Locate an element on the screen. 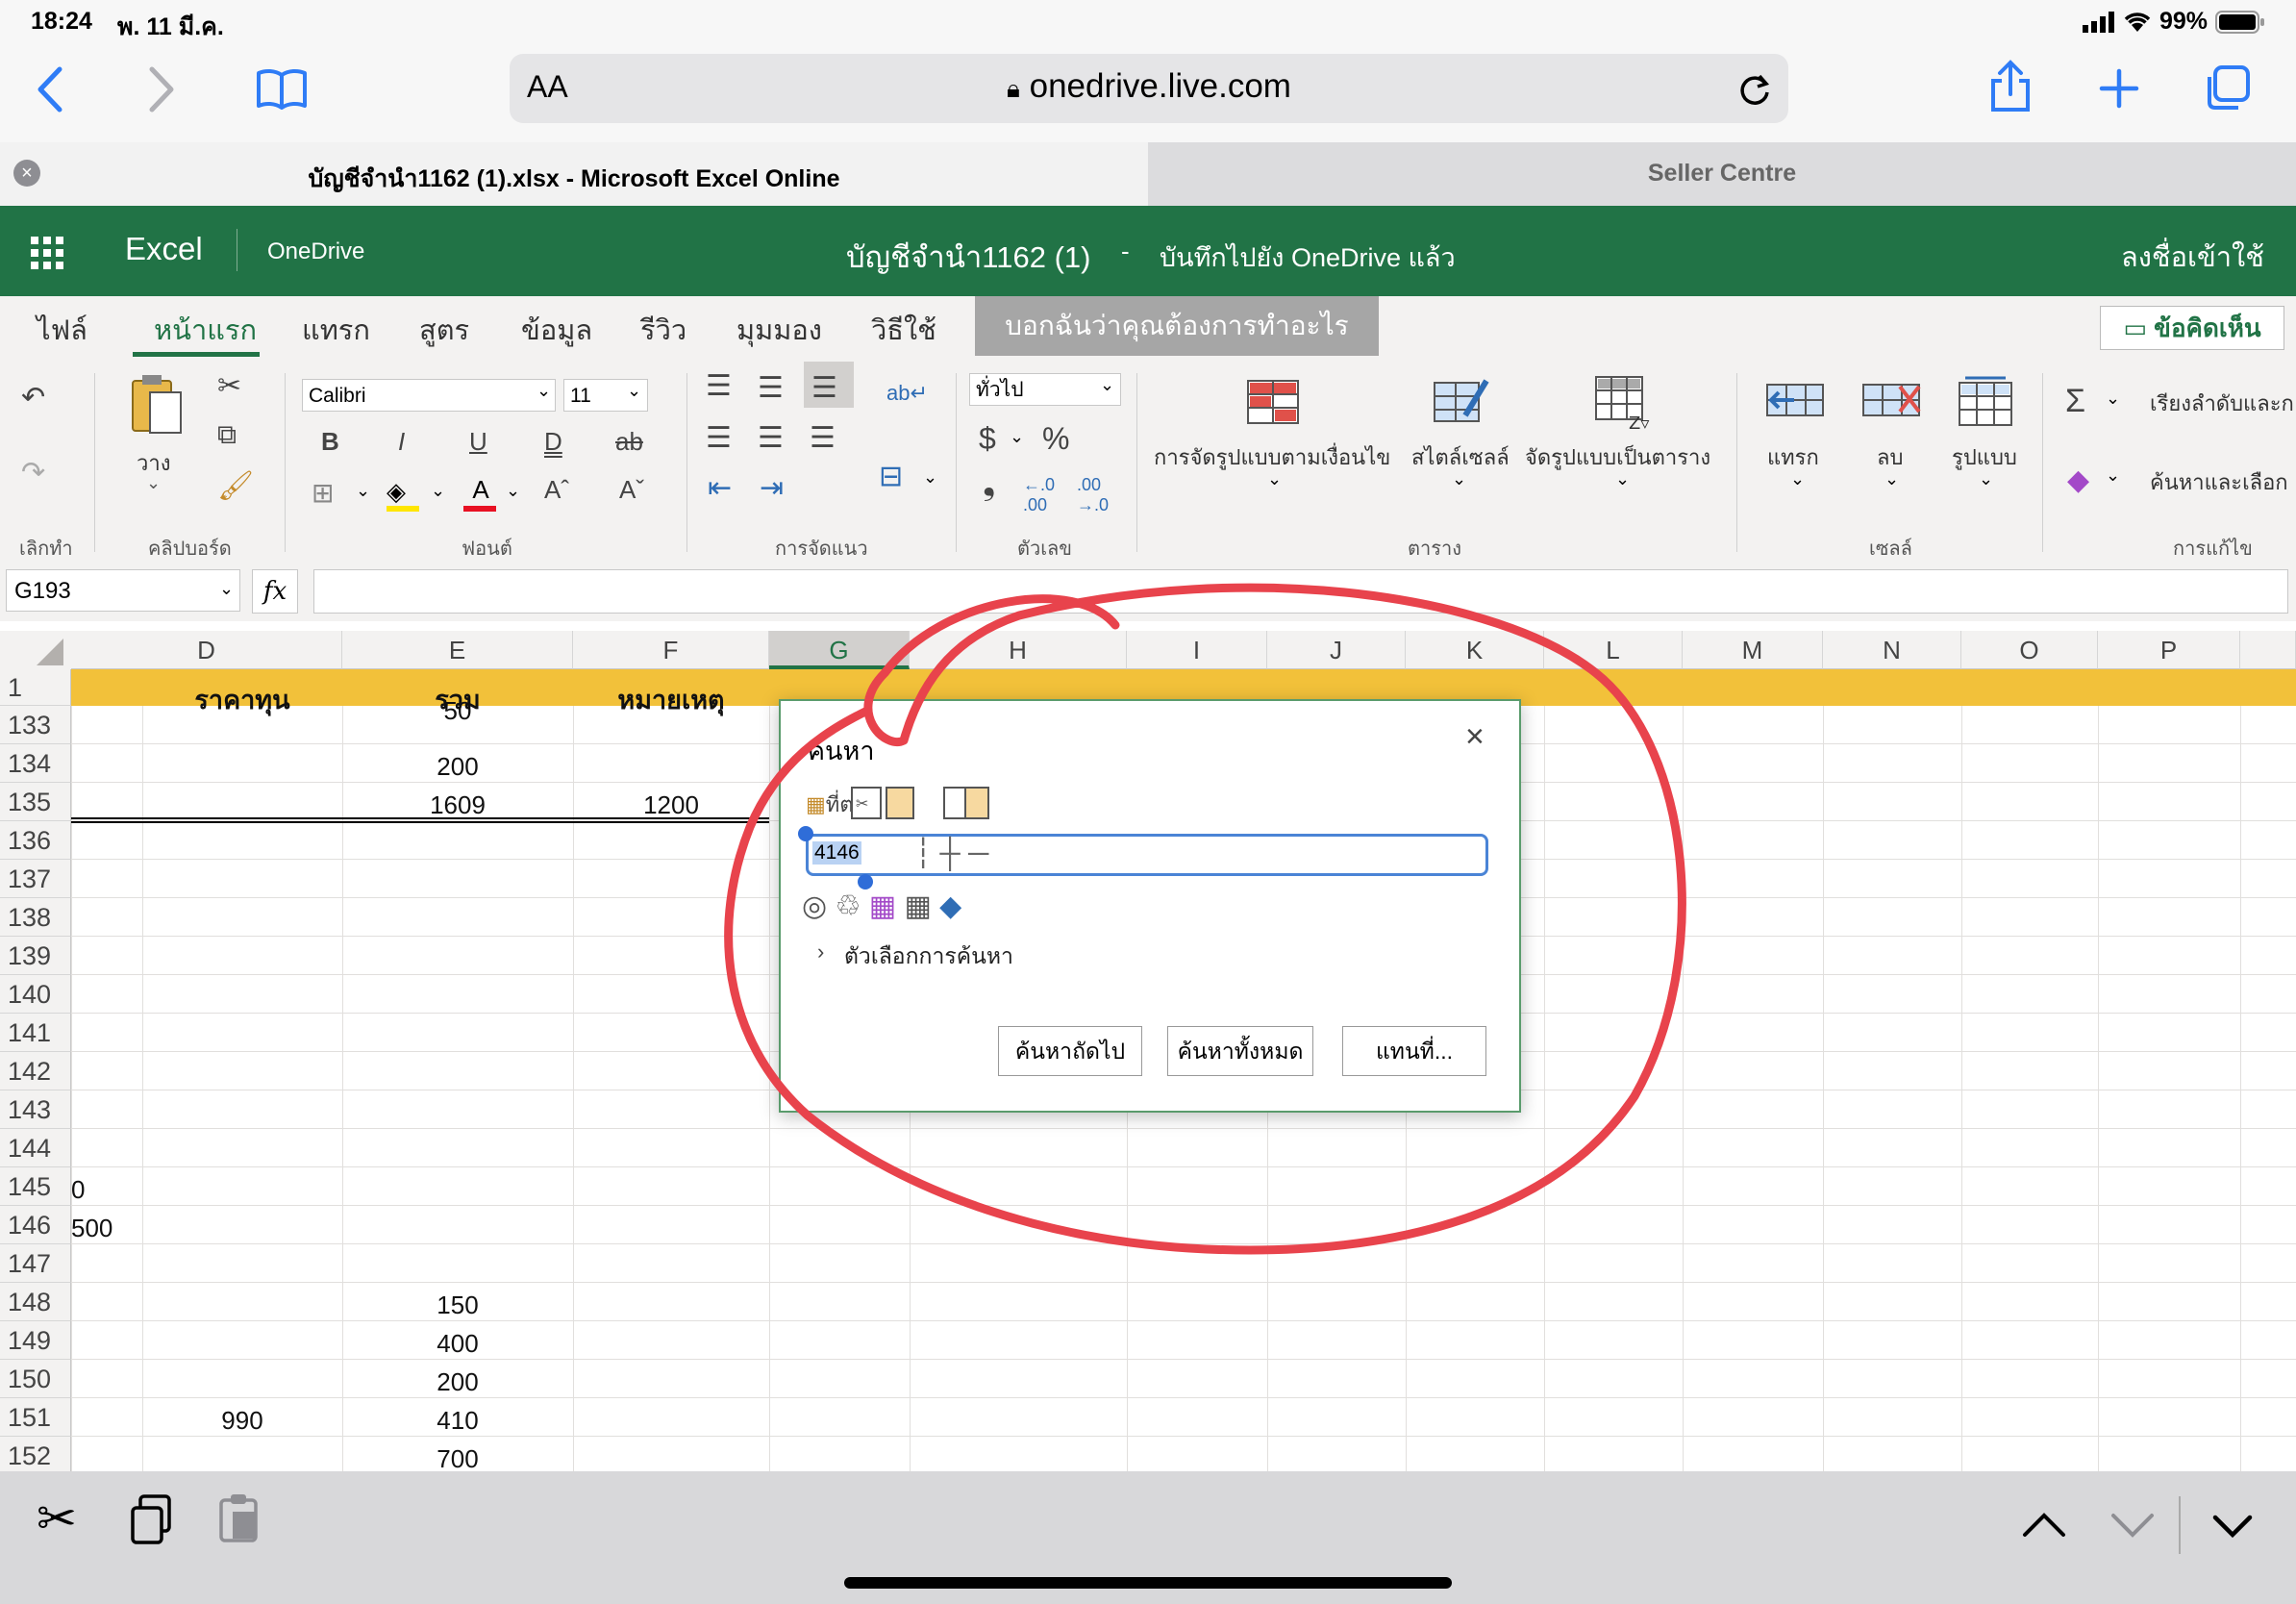  cell-e151: 410 is located at coordinates (457, 1421).